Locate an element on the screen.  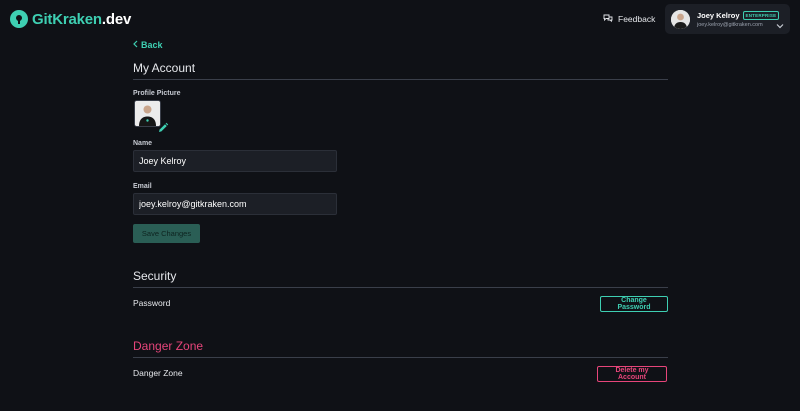
logo-tld: .dev is located at coordinates (116, 19).